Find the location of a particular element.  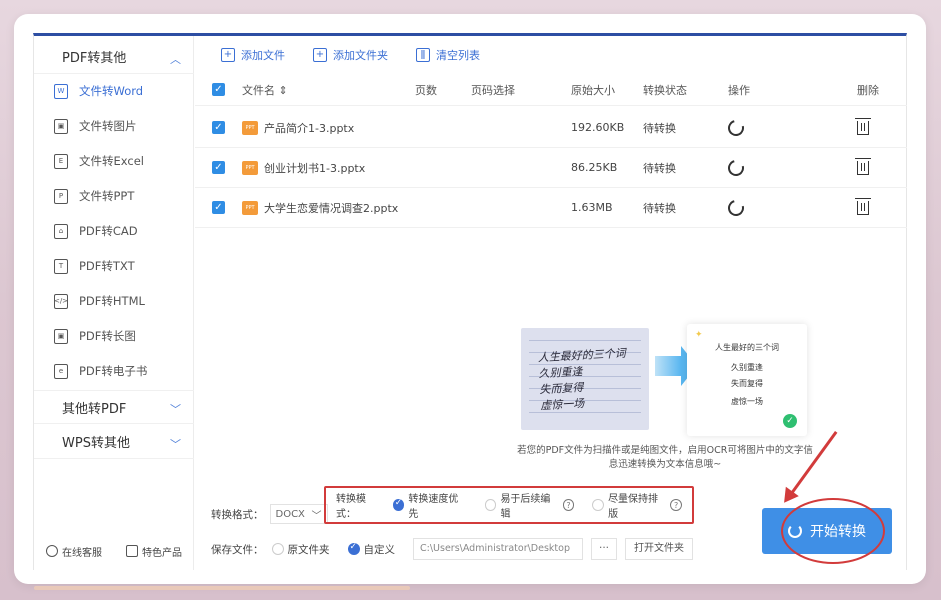

add-file-label: 添加文件 is located at coordinates (263, 55).